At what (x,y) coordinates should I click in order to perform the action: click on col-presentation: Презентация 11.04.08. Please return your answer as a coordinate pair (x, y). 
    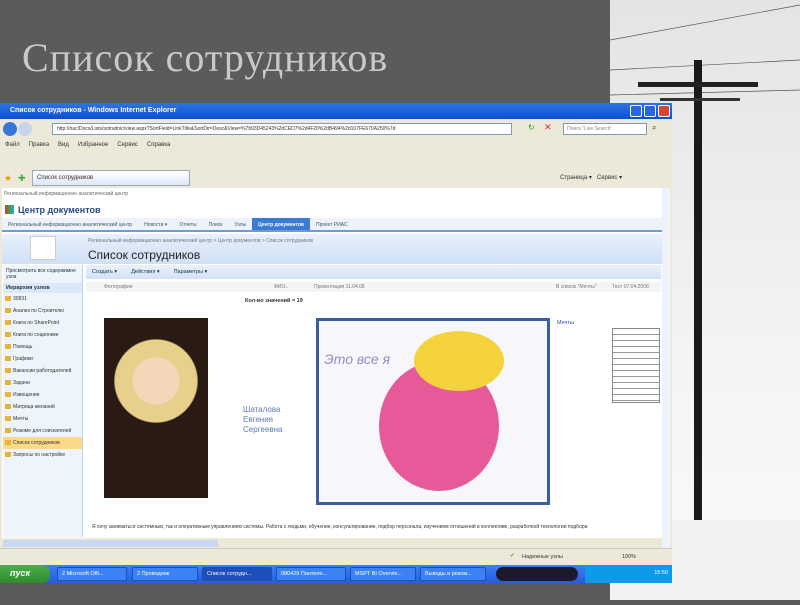
    Looking at the image, I should click on (339, 287).